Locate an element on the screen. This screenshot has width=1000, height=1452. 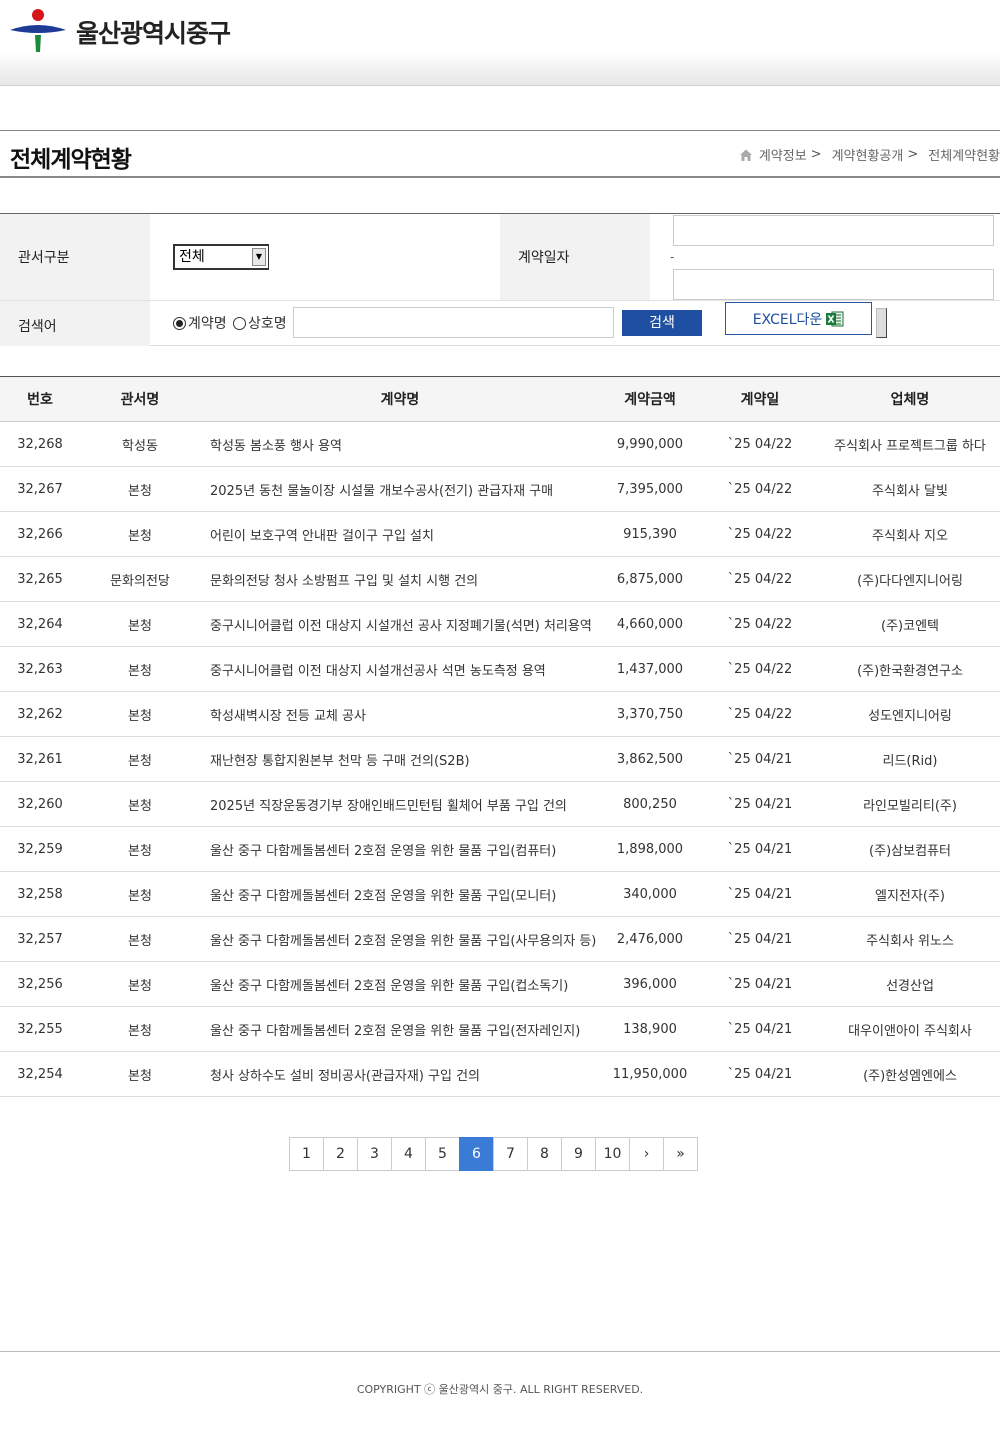
breadcrumb-item-current: 전체계약현황 is located at coordinates (964, 154).